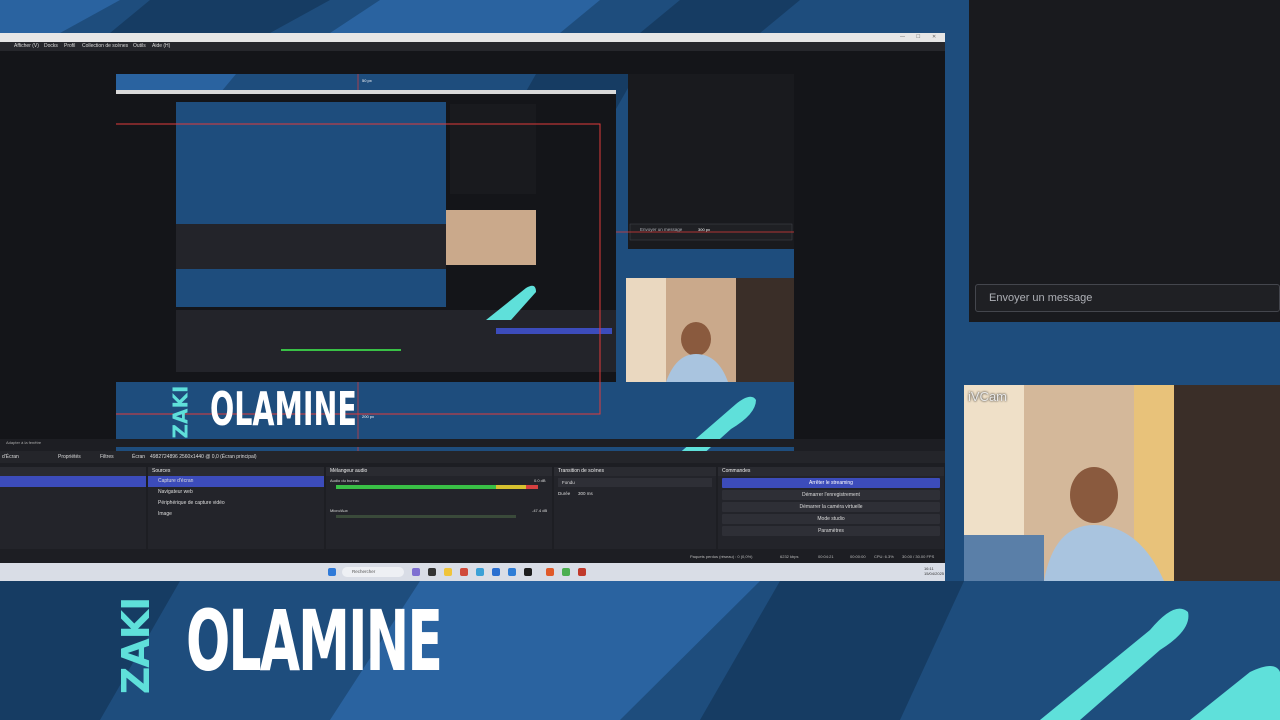  I want to click on folder-icon, so click(448, 572).